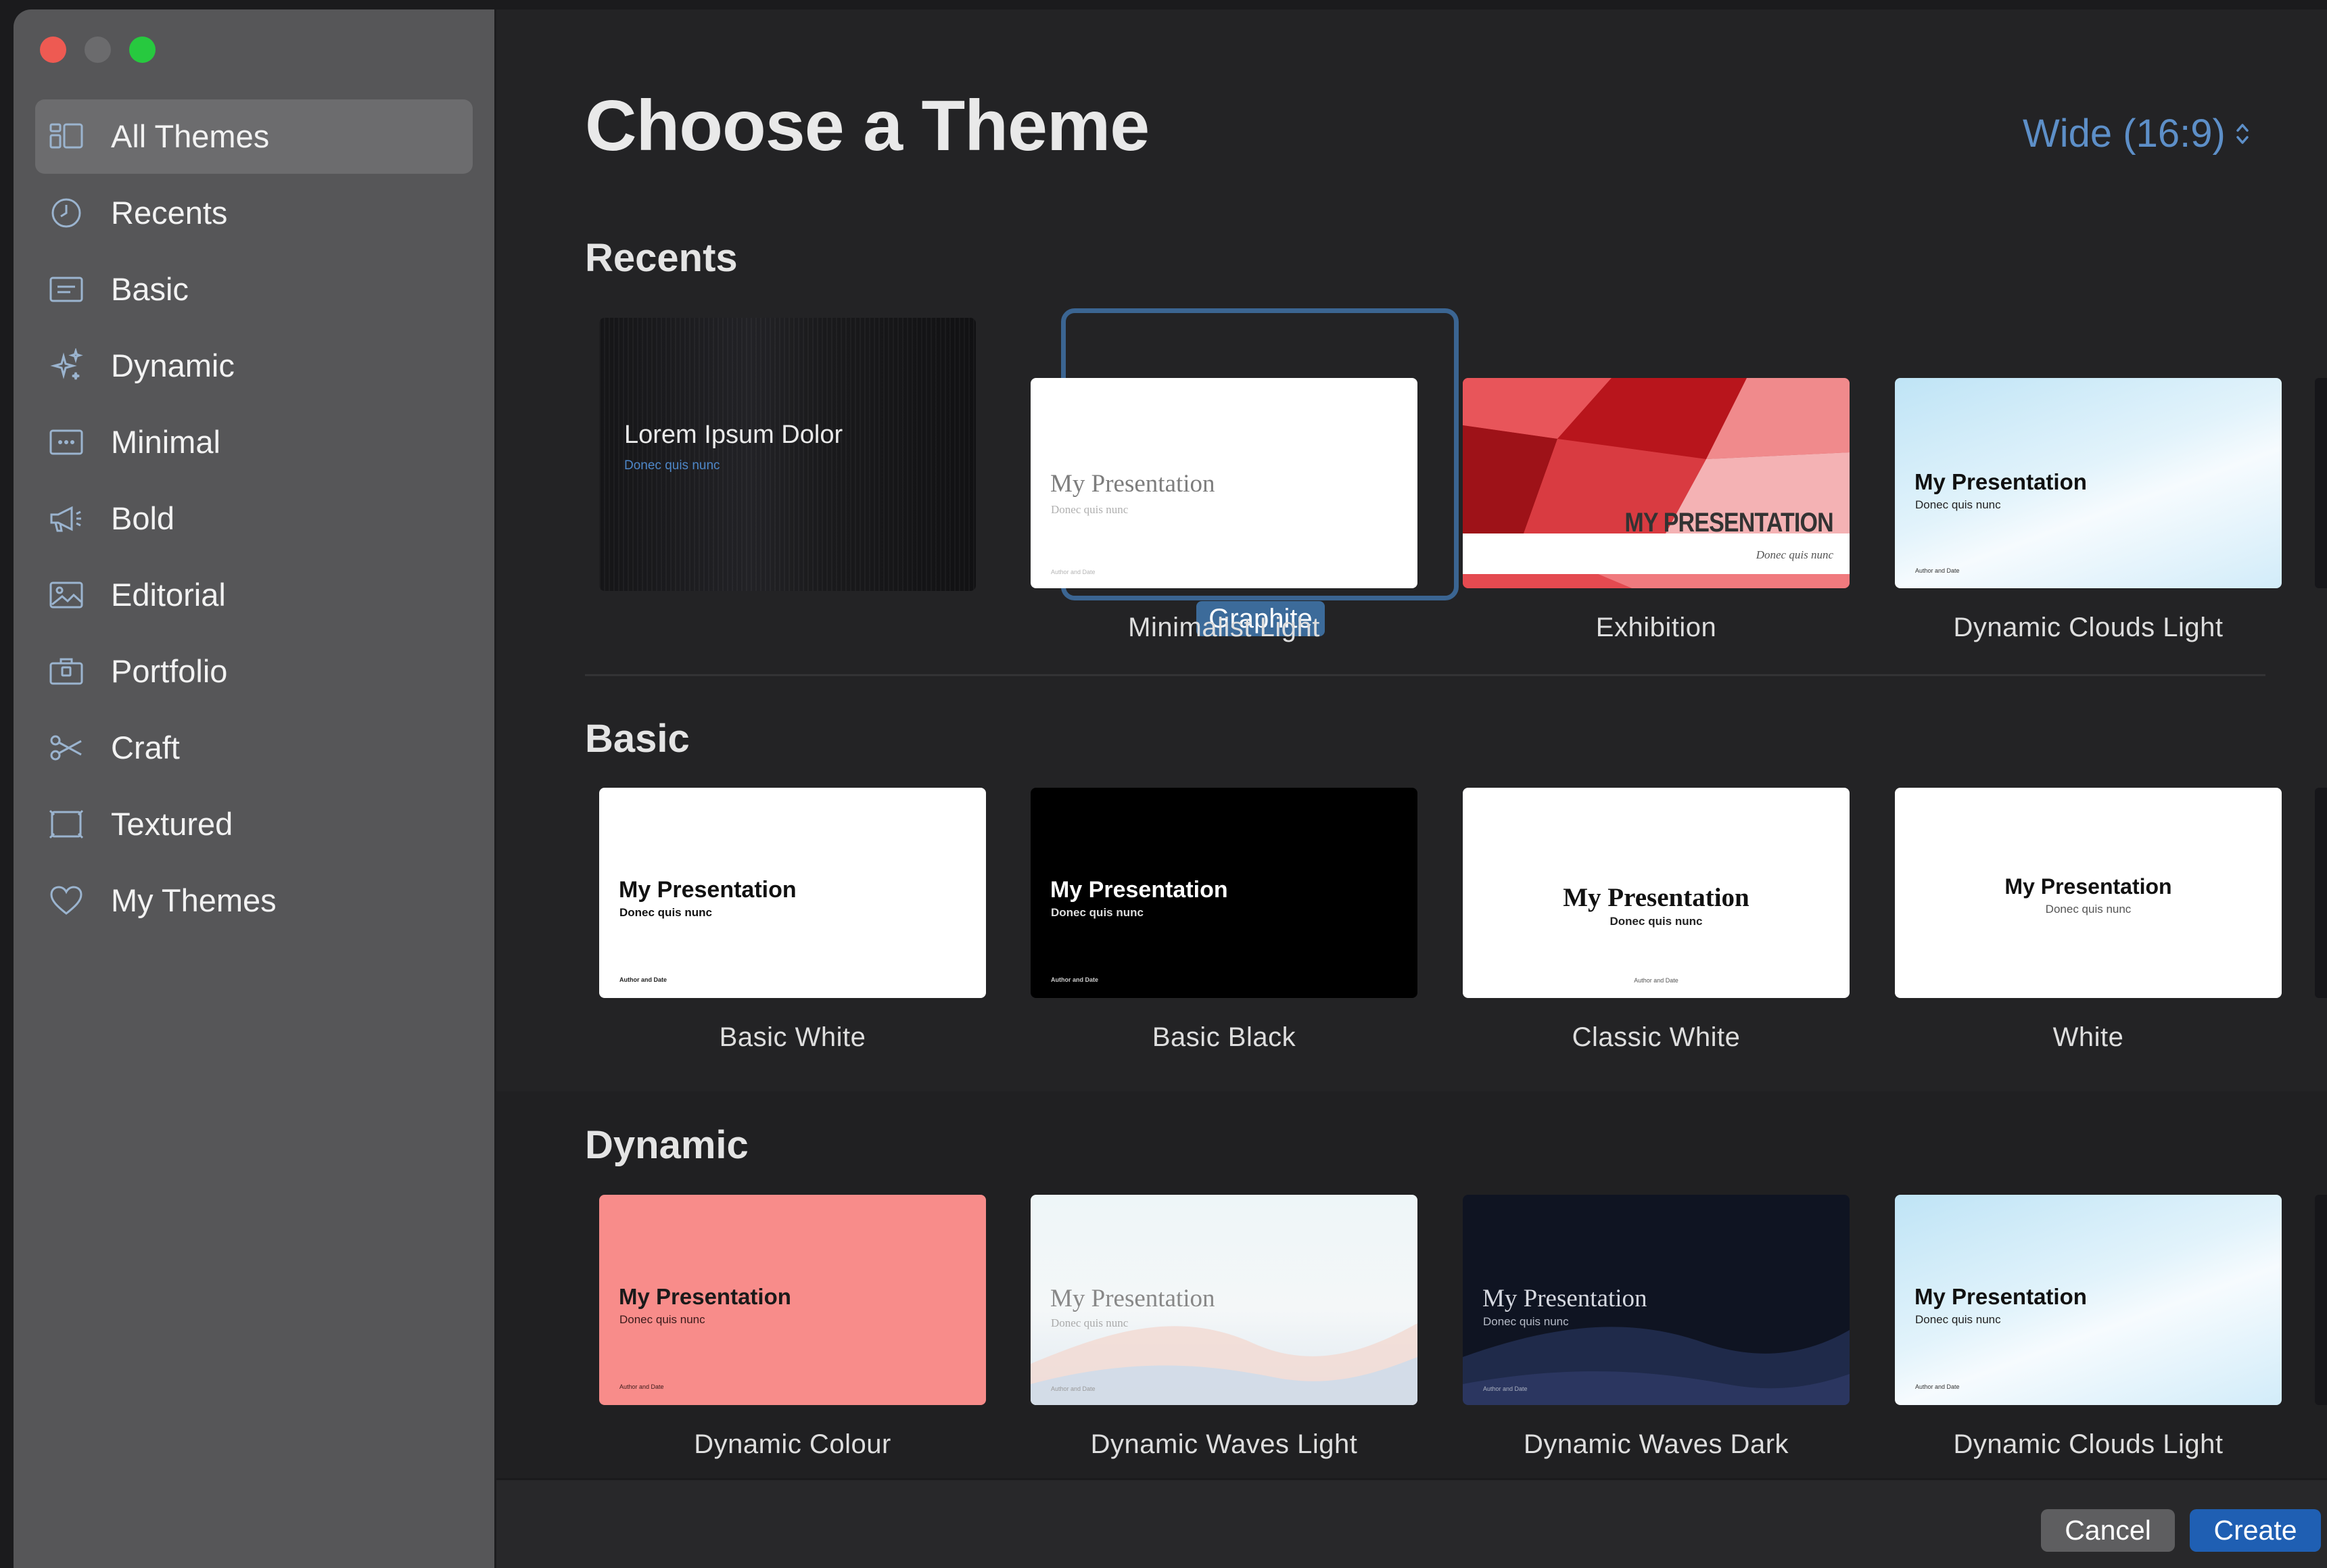 Image resolution: width=2327 pixels, height=1568 pixels. Describe the element at coordinates (98, 50) in the screenshot. I see `minimize-window-button` at that location.